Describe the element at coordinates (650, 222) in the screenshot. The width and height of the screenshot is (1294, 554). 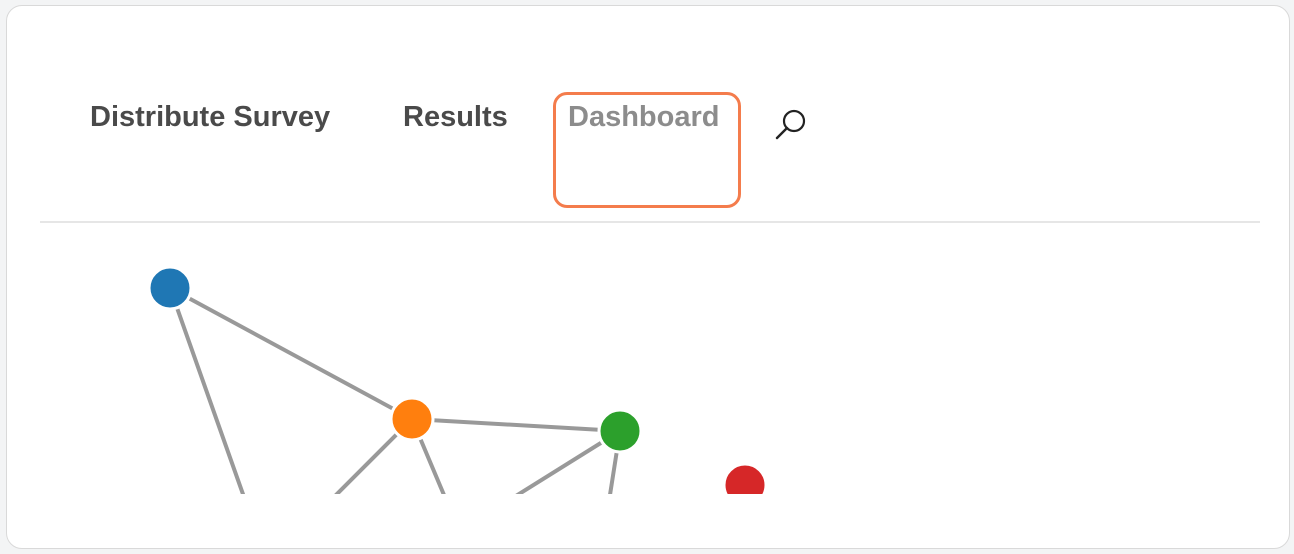
I see `nav-divider` at that location.